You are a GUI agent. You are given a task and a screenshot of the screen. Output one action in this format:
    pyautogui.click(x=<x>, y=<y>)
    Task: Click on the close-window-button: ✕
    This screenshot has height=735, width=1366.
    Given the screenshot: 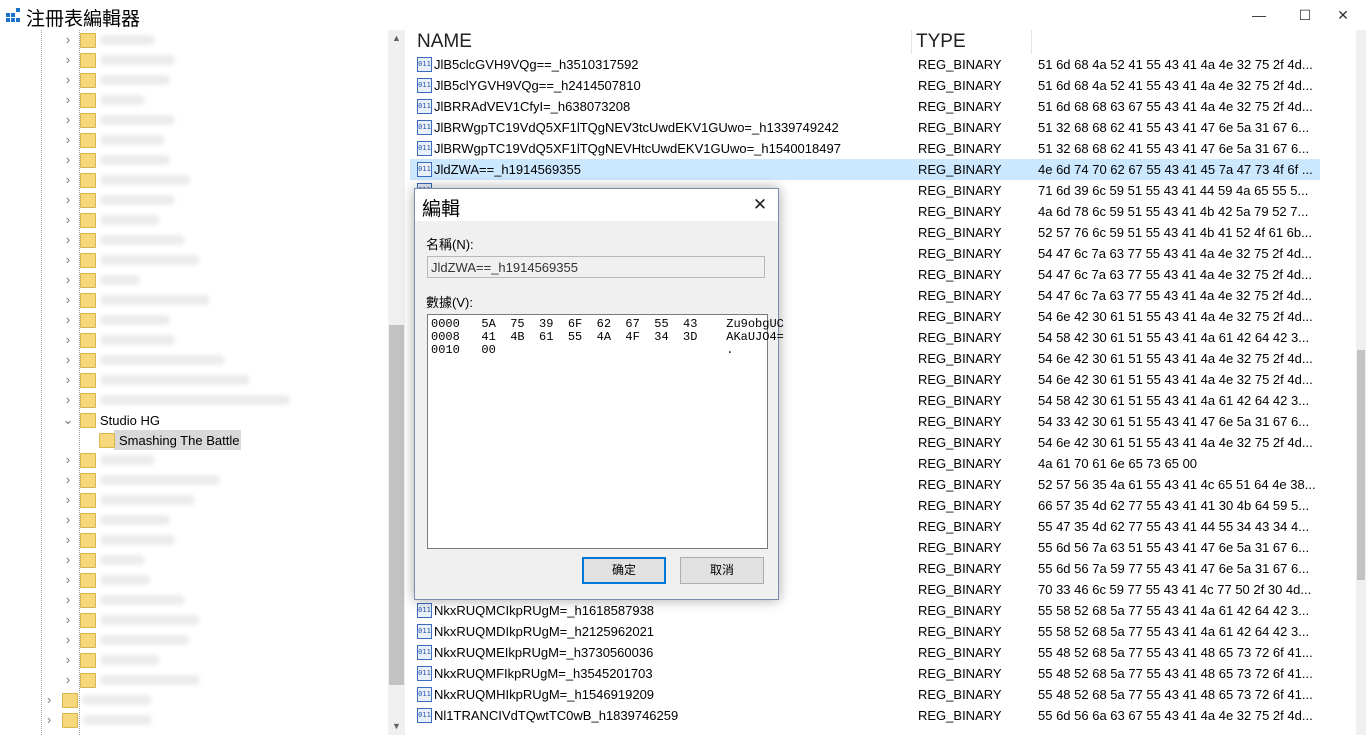 What is the action you would take?
    pyautogui.click(x=1343, y=15)
    